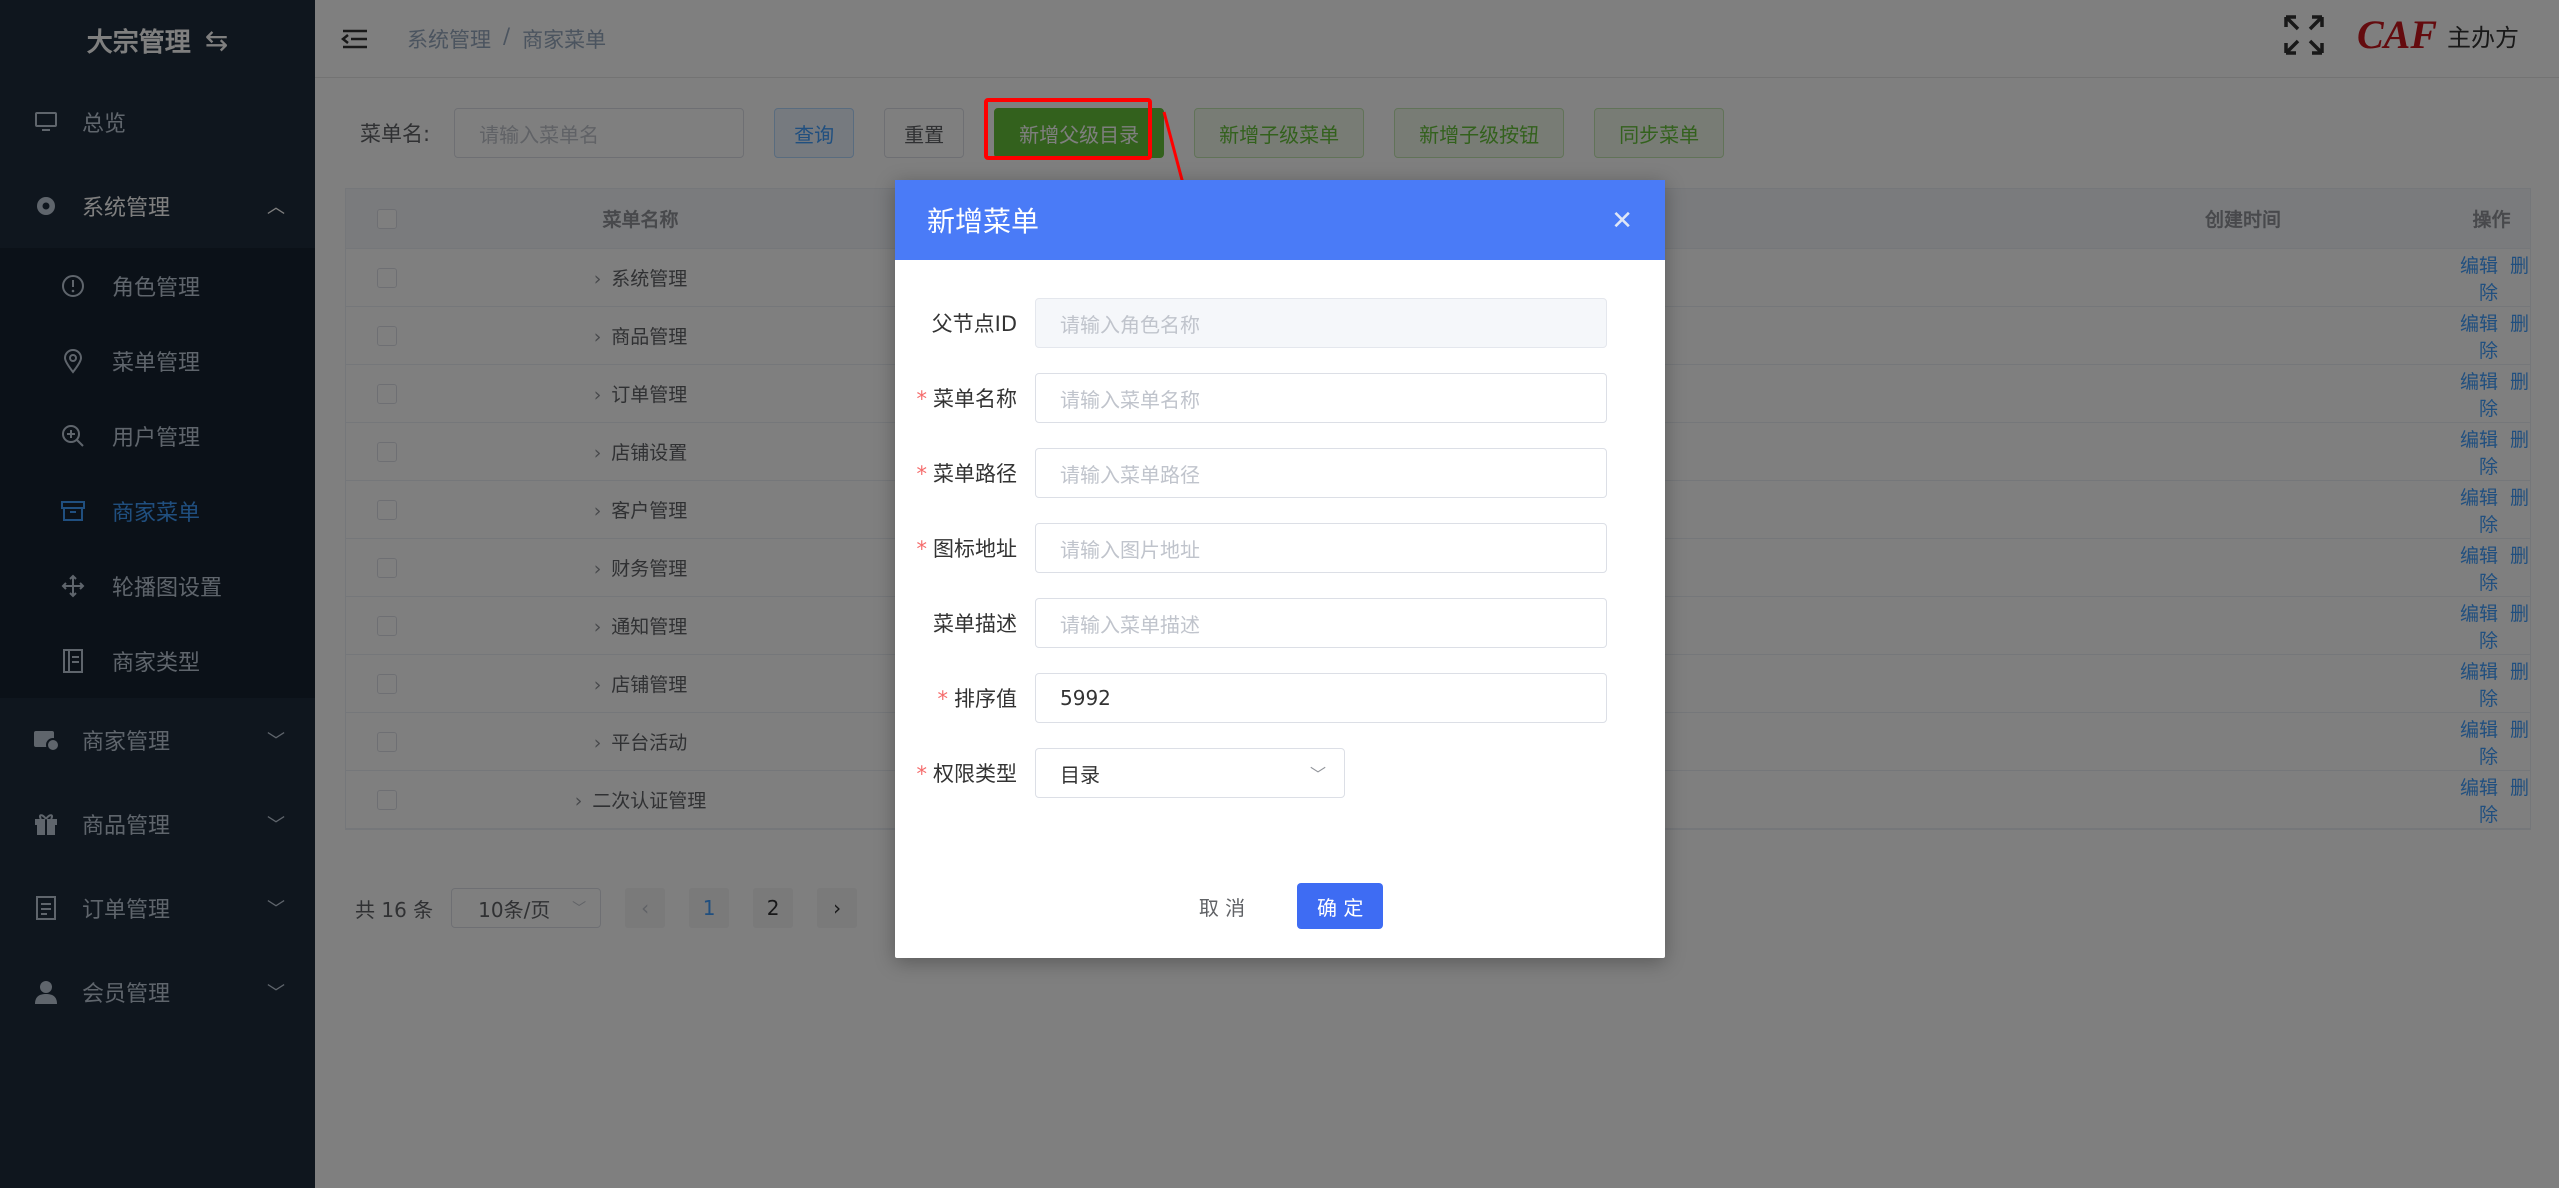  I want to click on confirm-button: 确 定, so click(1340, 906).